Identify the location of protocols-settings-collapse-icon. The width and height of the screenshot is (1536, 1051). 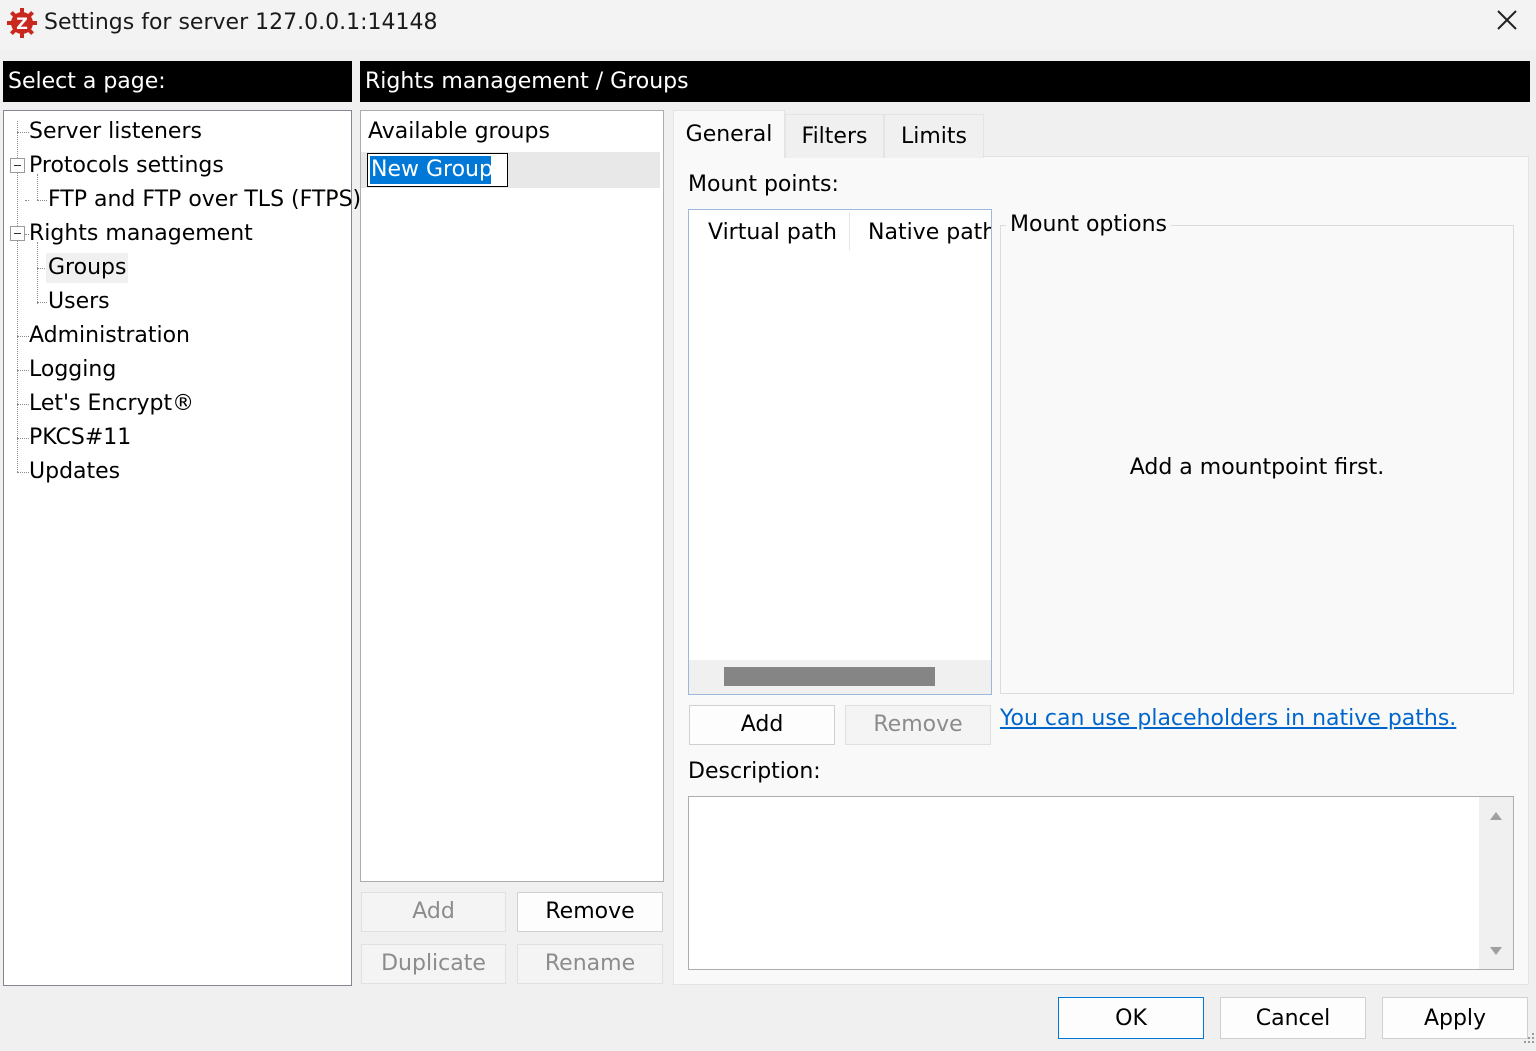
(17, 165).